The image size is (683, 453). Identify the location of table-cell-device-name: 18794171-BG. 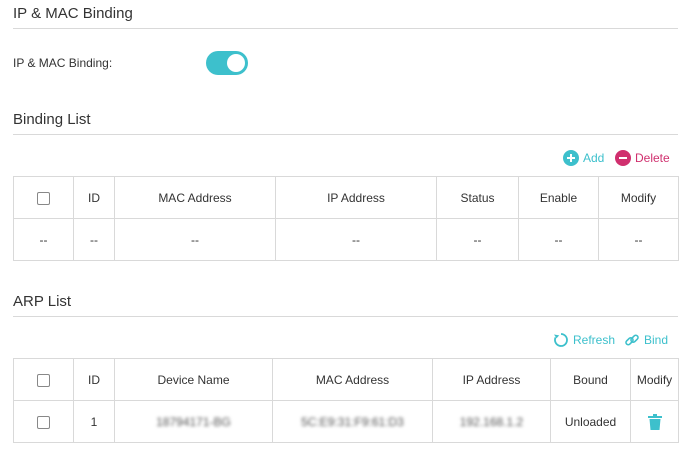
(193, 421).